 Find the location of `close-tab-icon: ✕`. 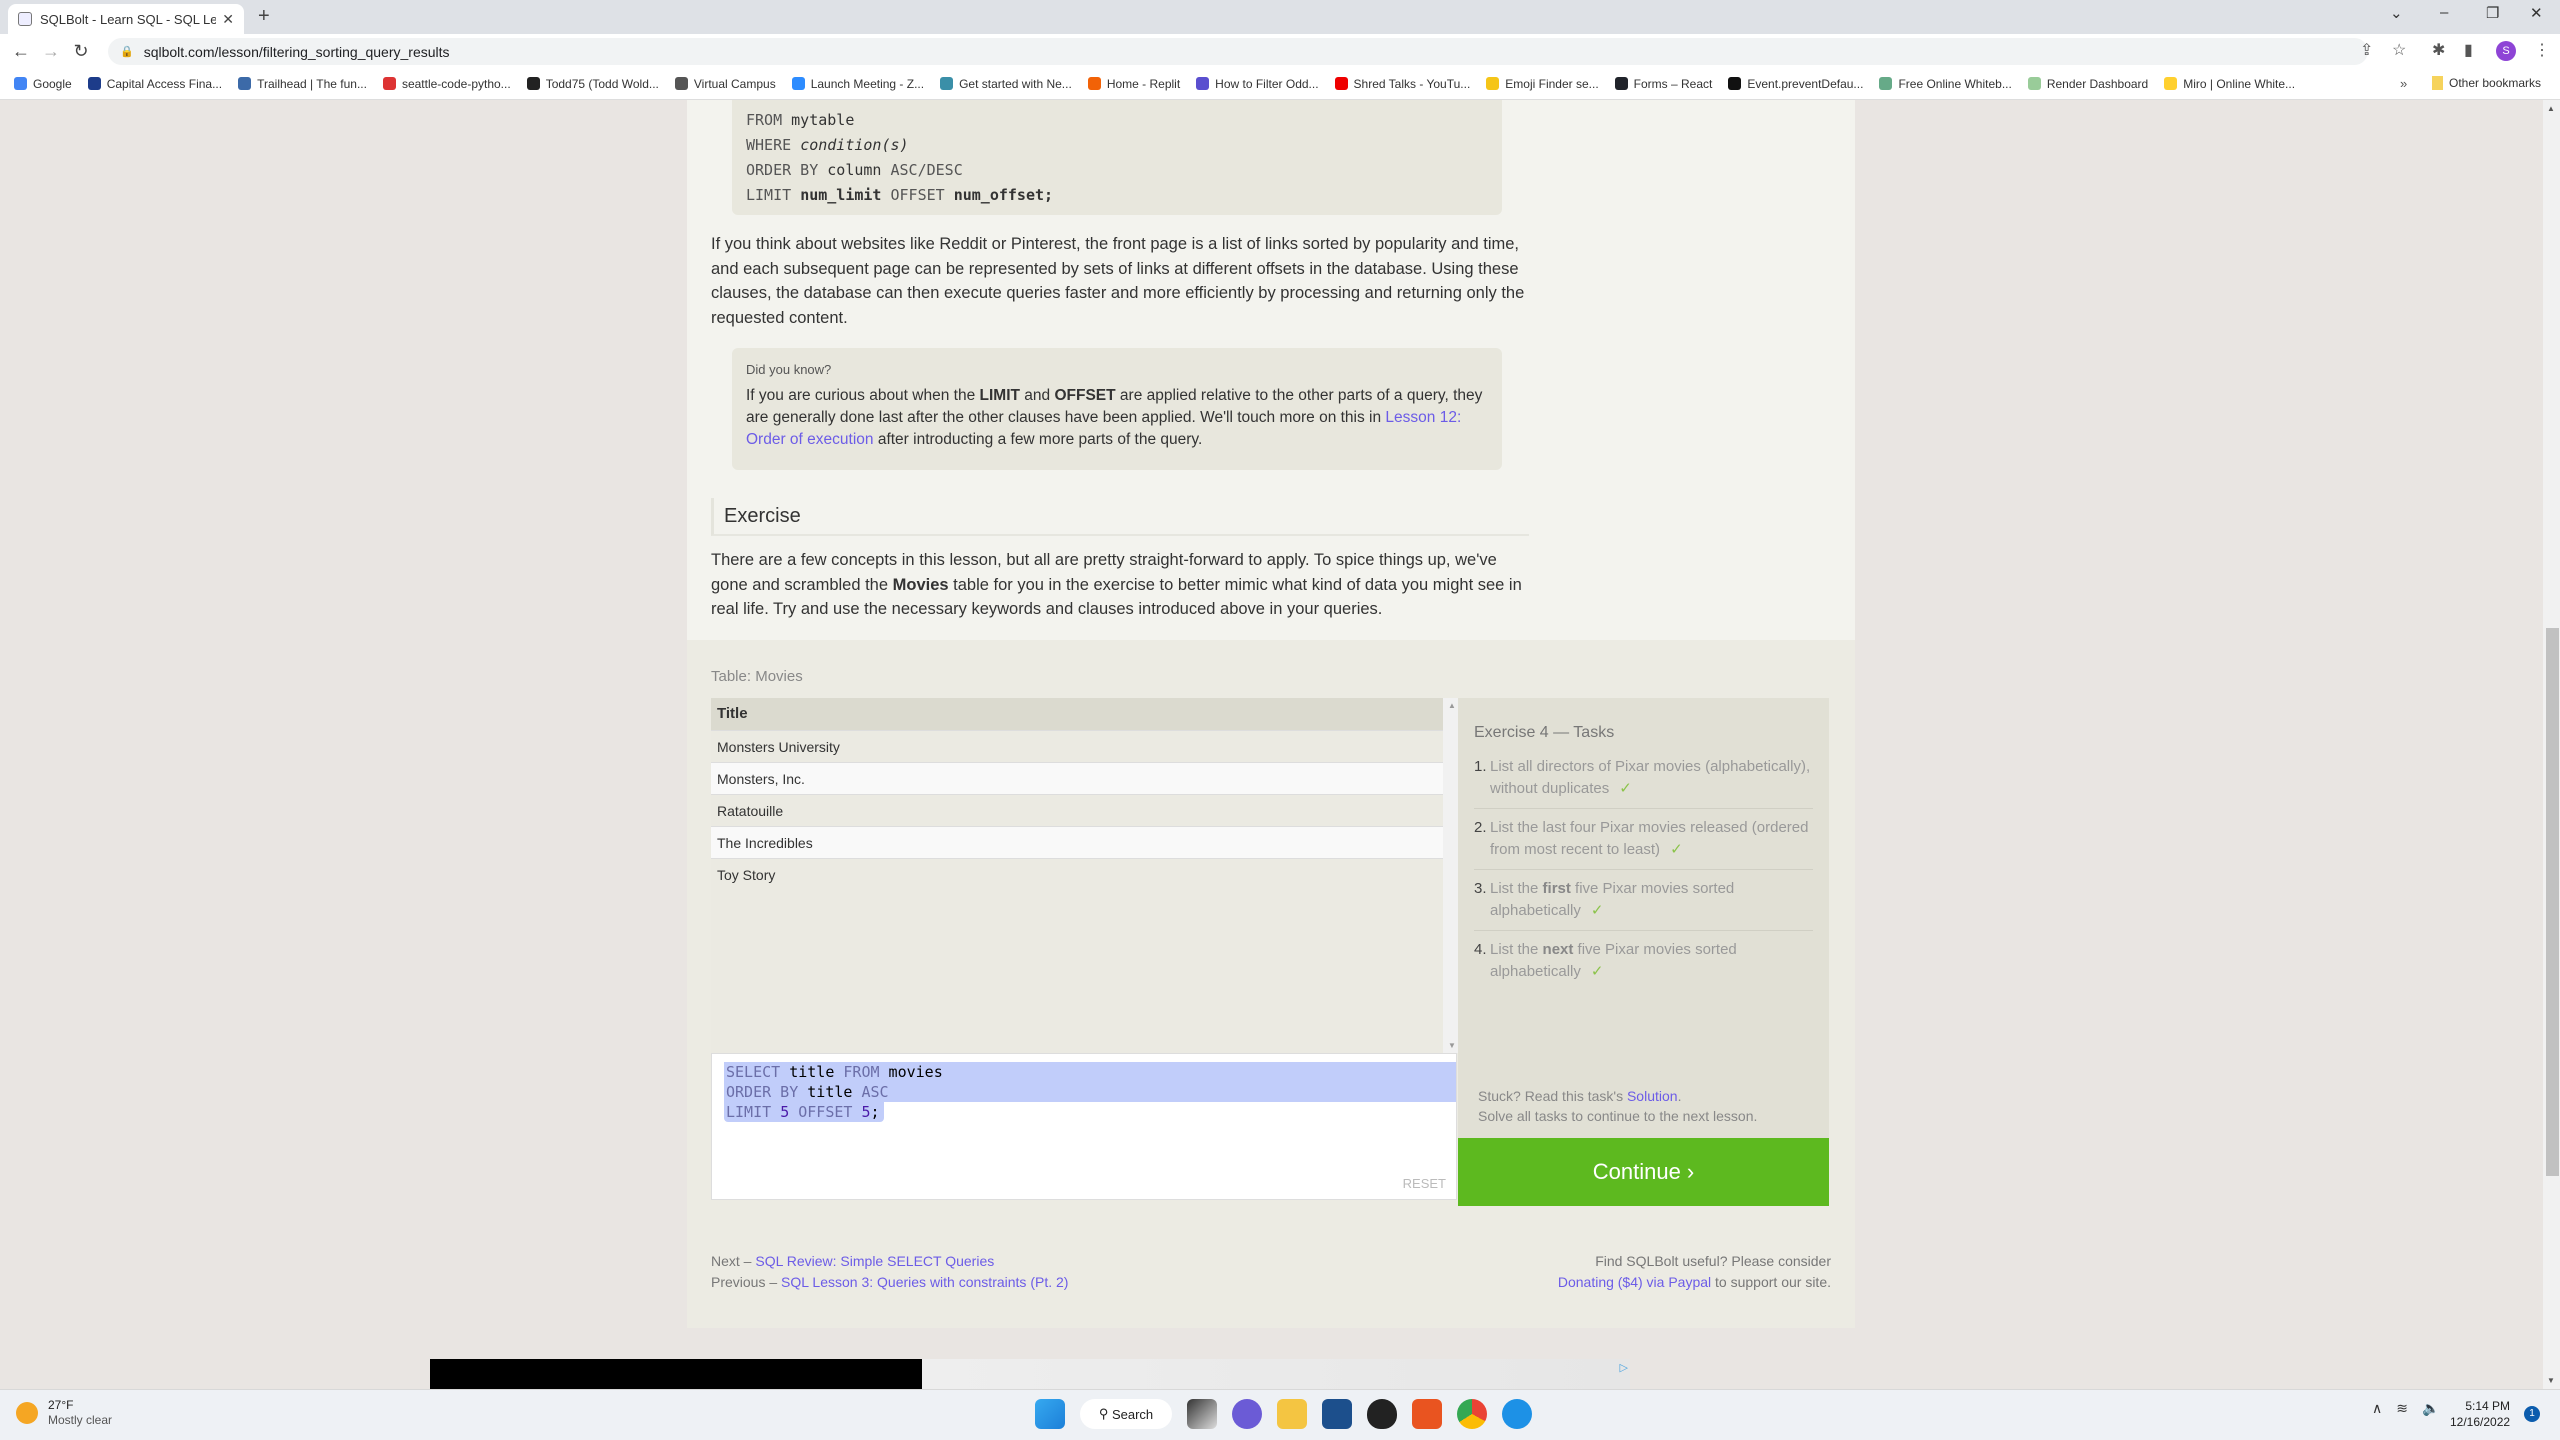

close-tab-icon: ✕ is located at coordinates (228, 19).